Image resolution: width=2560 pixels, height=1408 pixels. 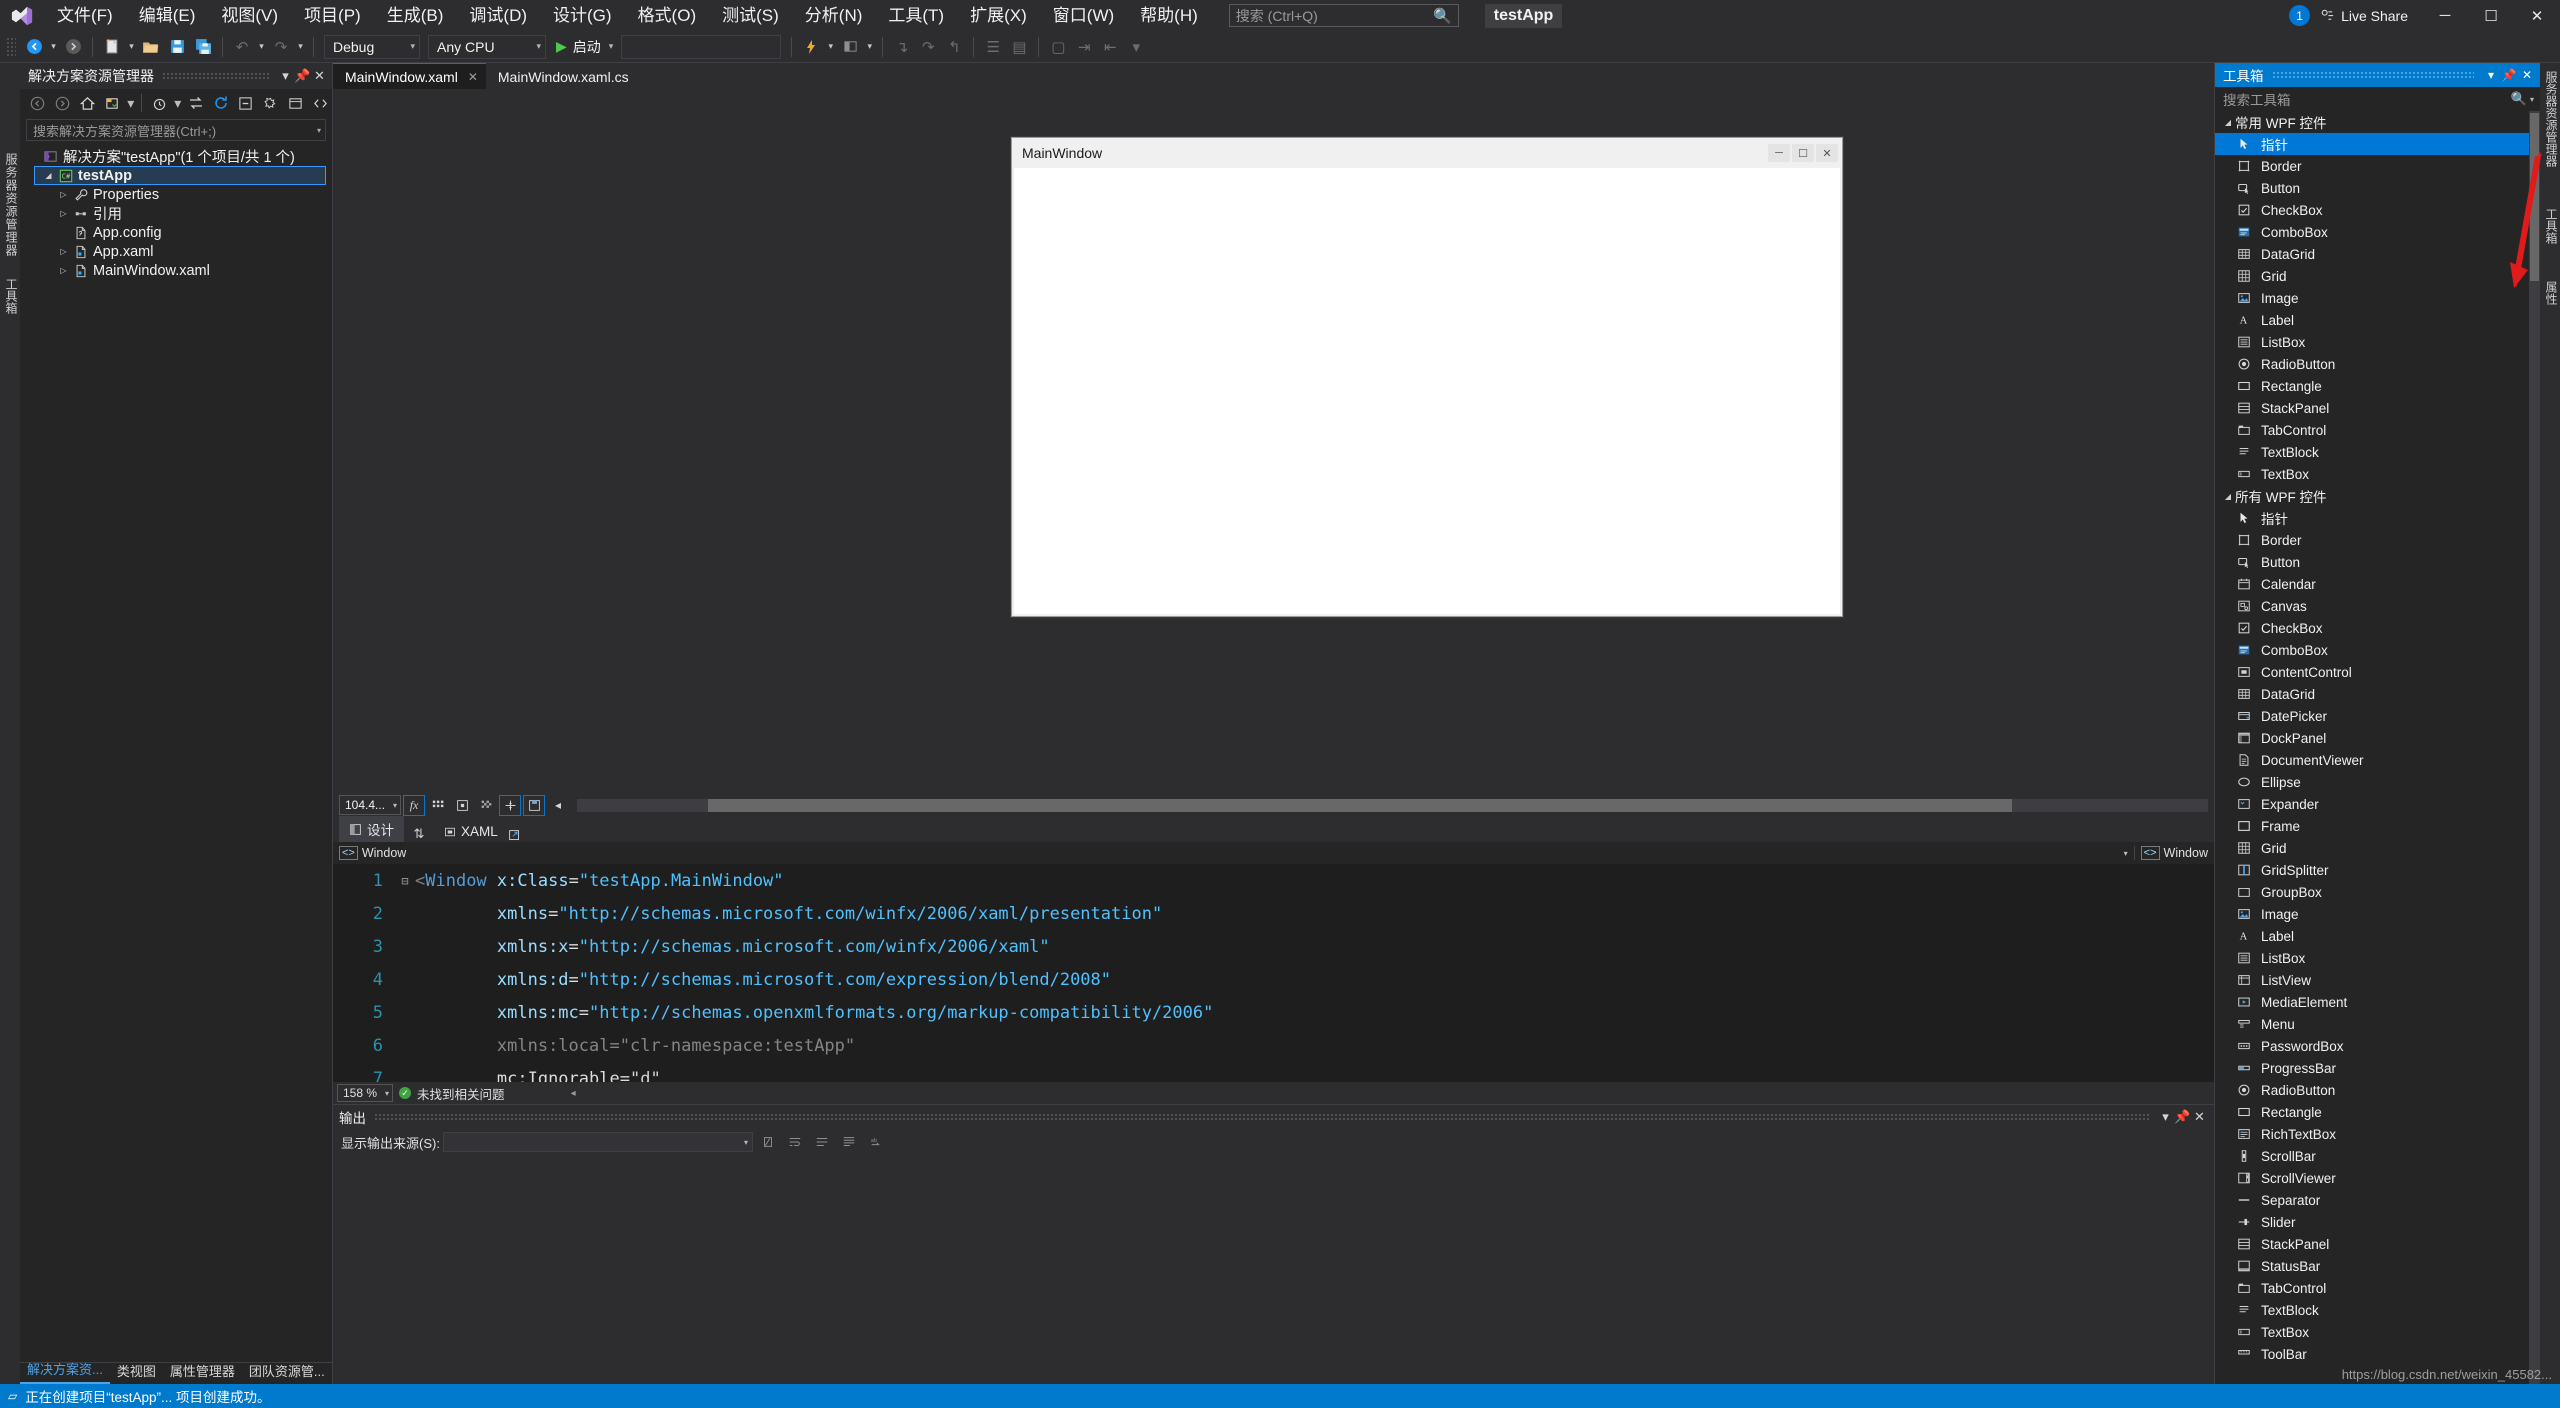 What do you see at coordinates (1110, 47) in the screenshot?
I see `outdent-icon: ⇤` at bounding box center [1110, 47].